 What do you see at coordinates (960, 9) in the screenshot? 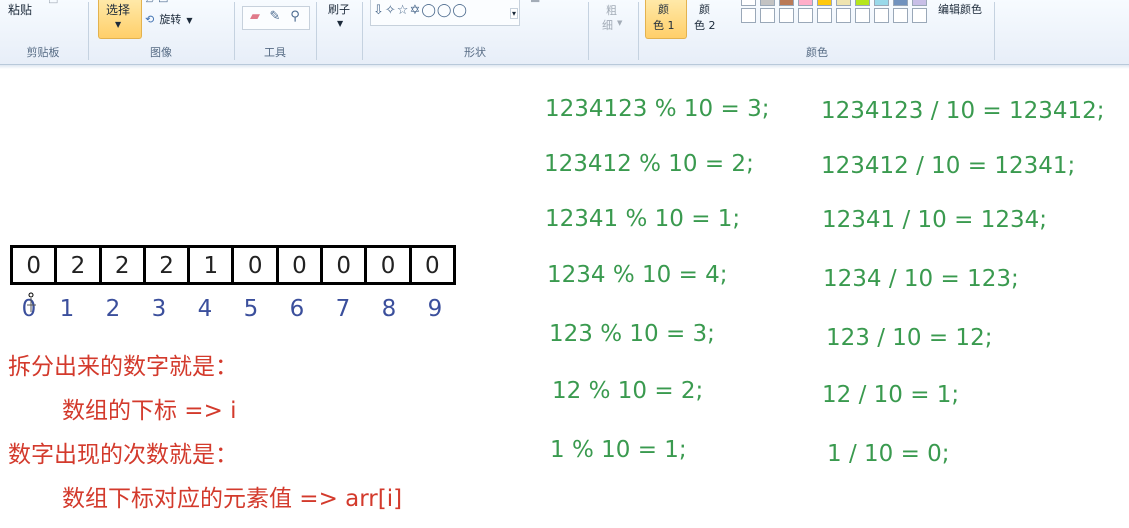
I see `edit-colors-button: 编辑颜色` at bounding box center [960, 9].